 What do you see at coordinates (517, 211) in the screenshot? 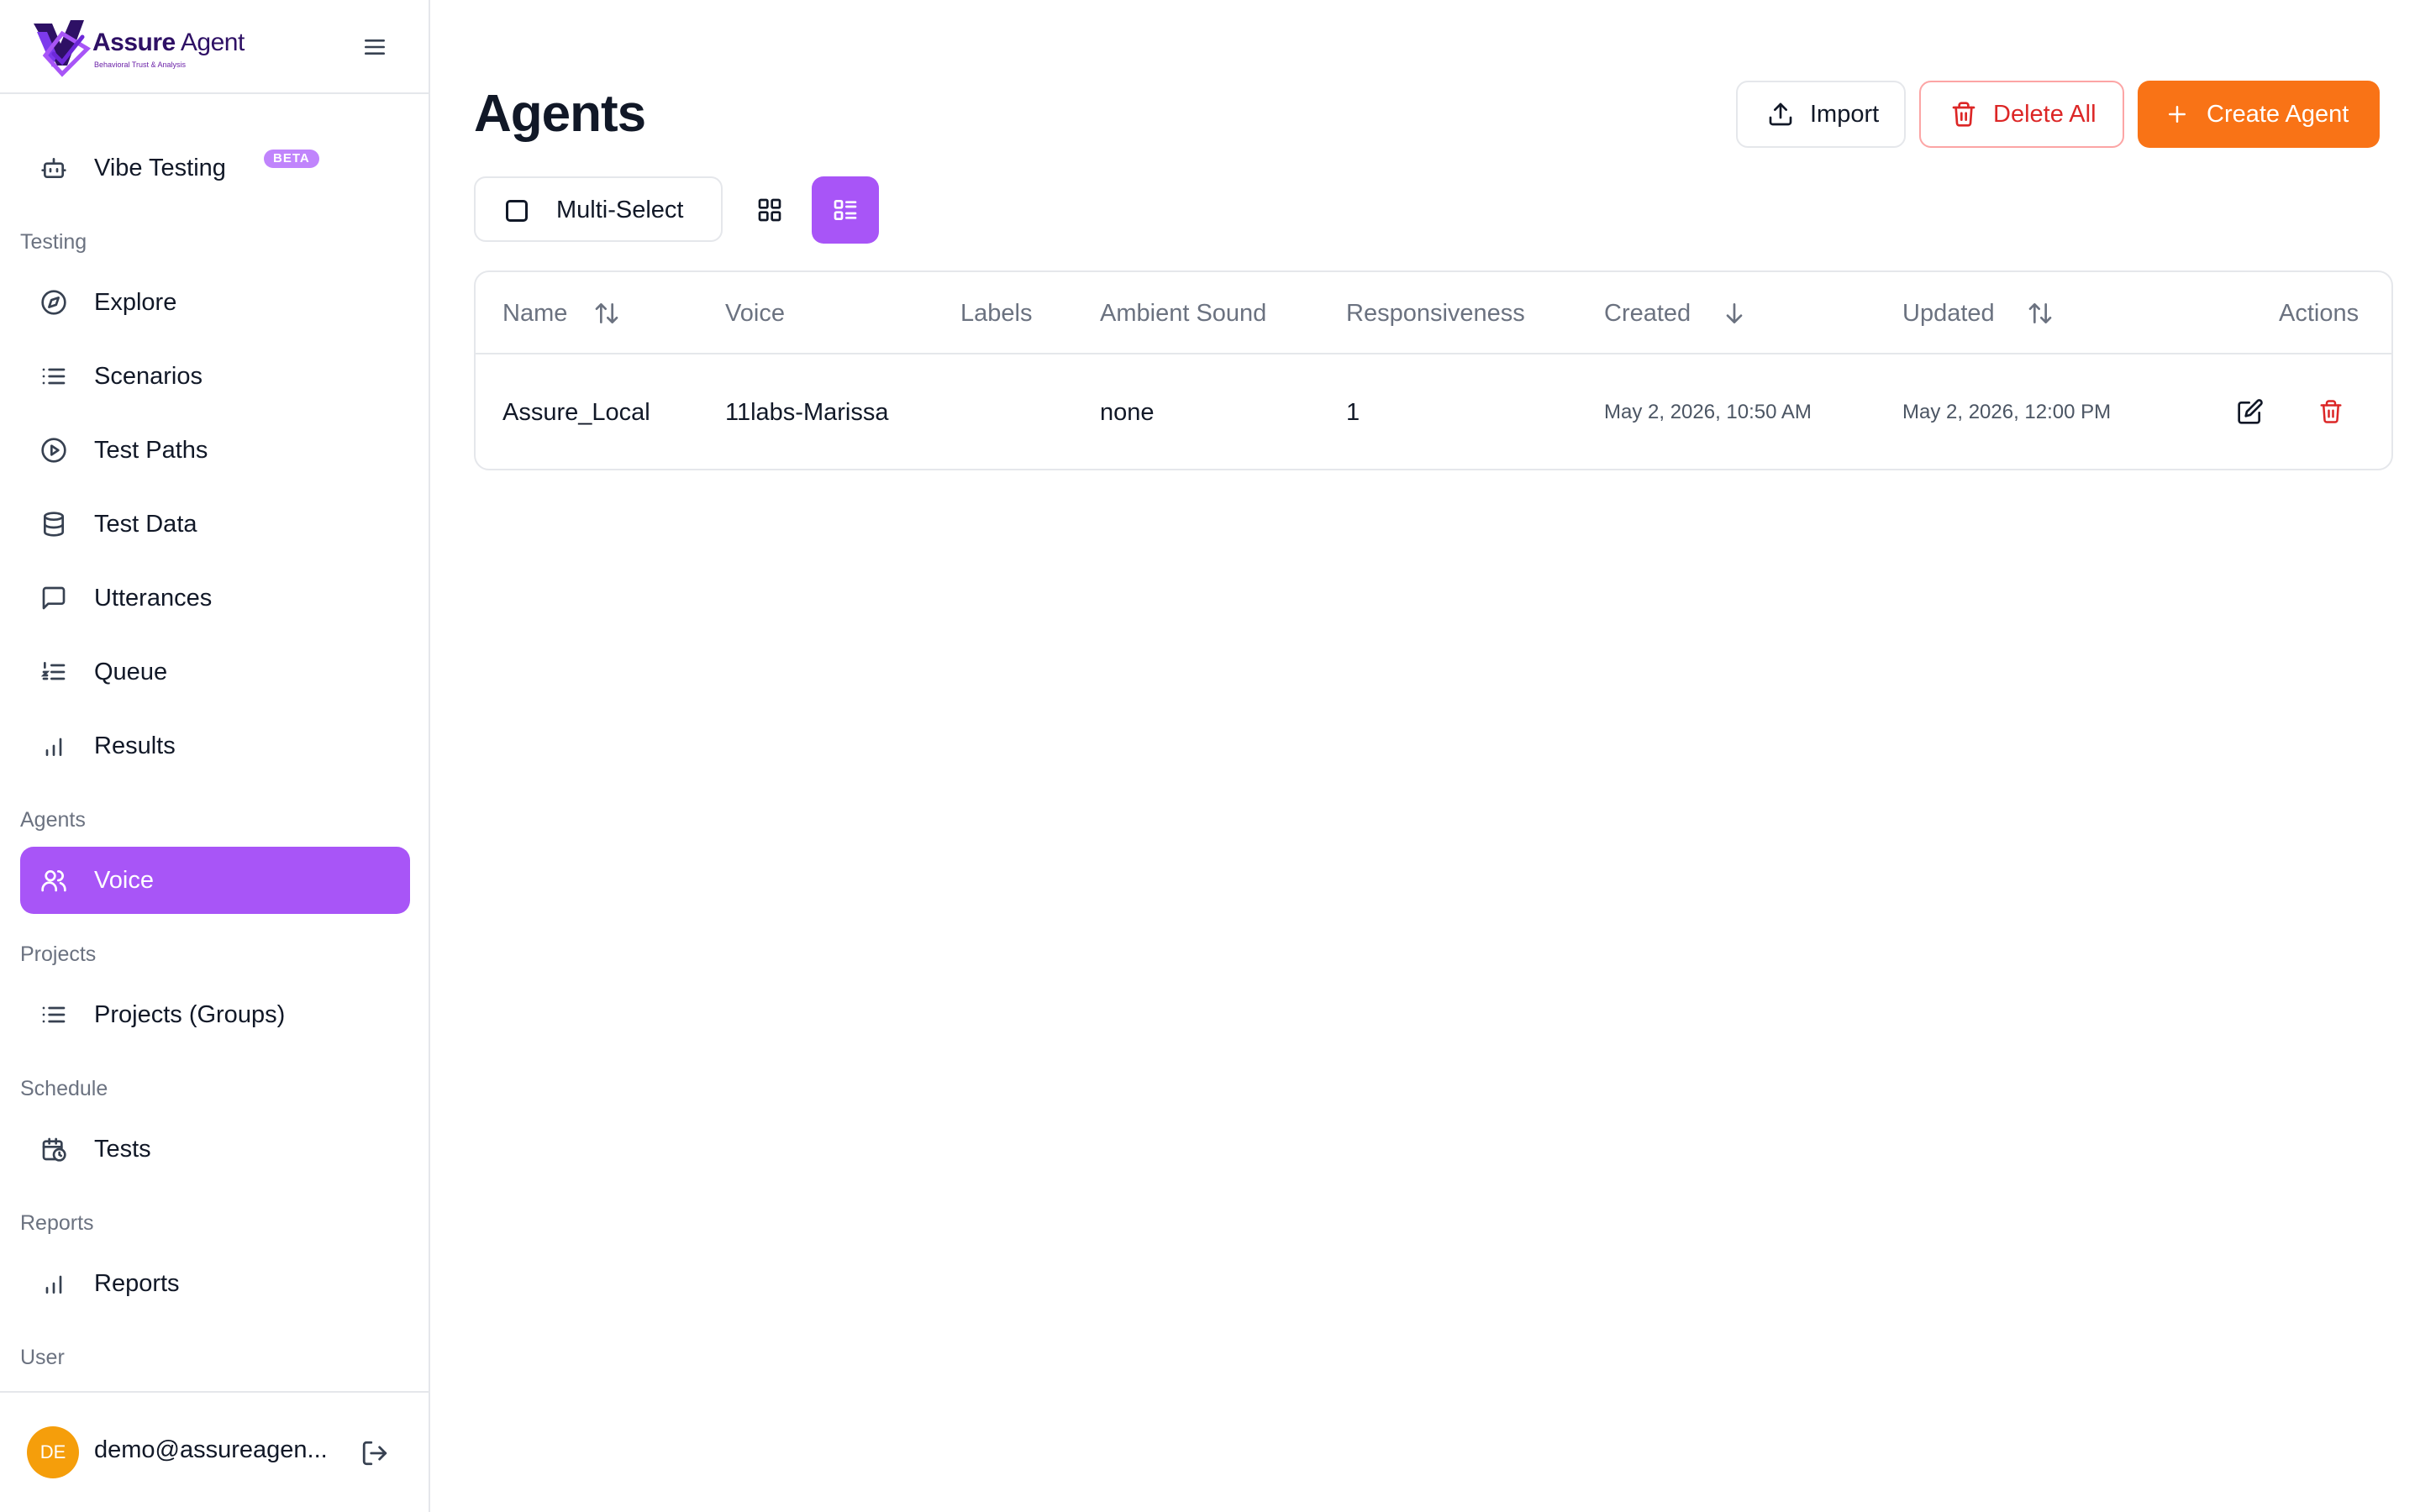
I see `checkbox-icon` at bounding box center [517, 211].